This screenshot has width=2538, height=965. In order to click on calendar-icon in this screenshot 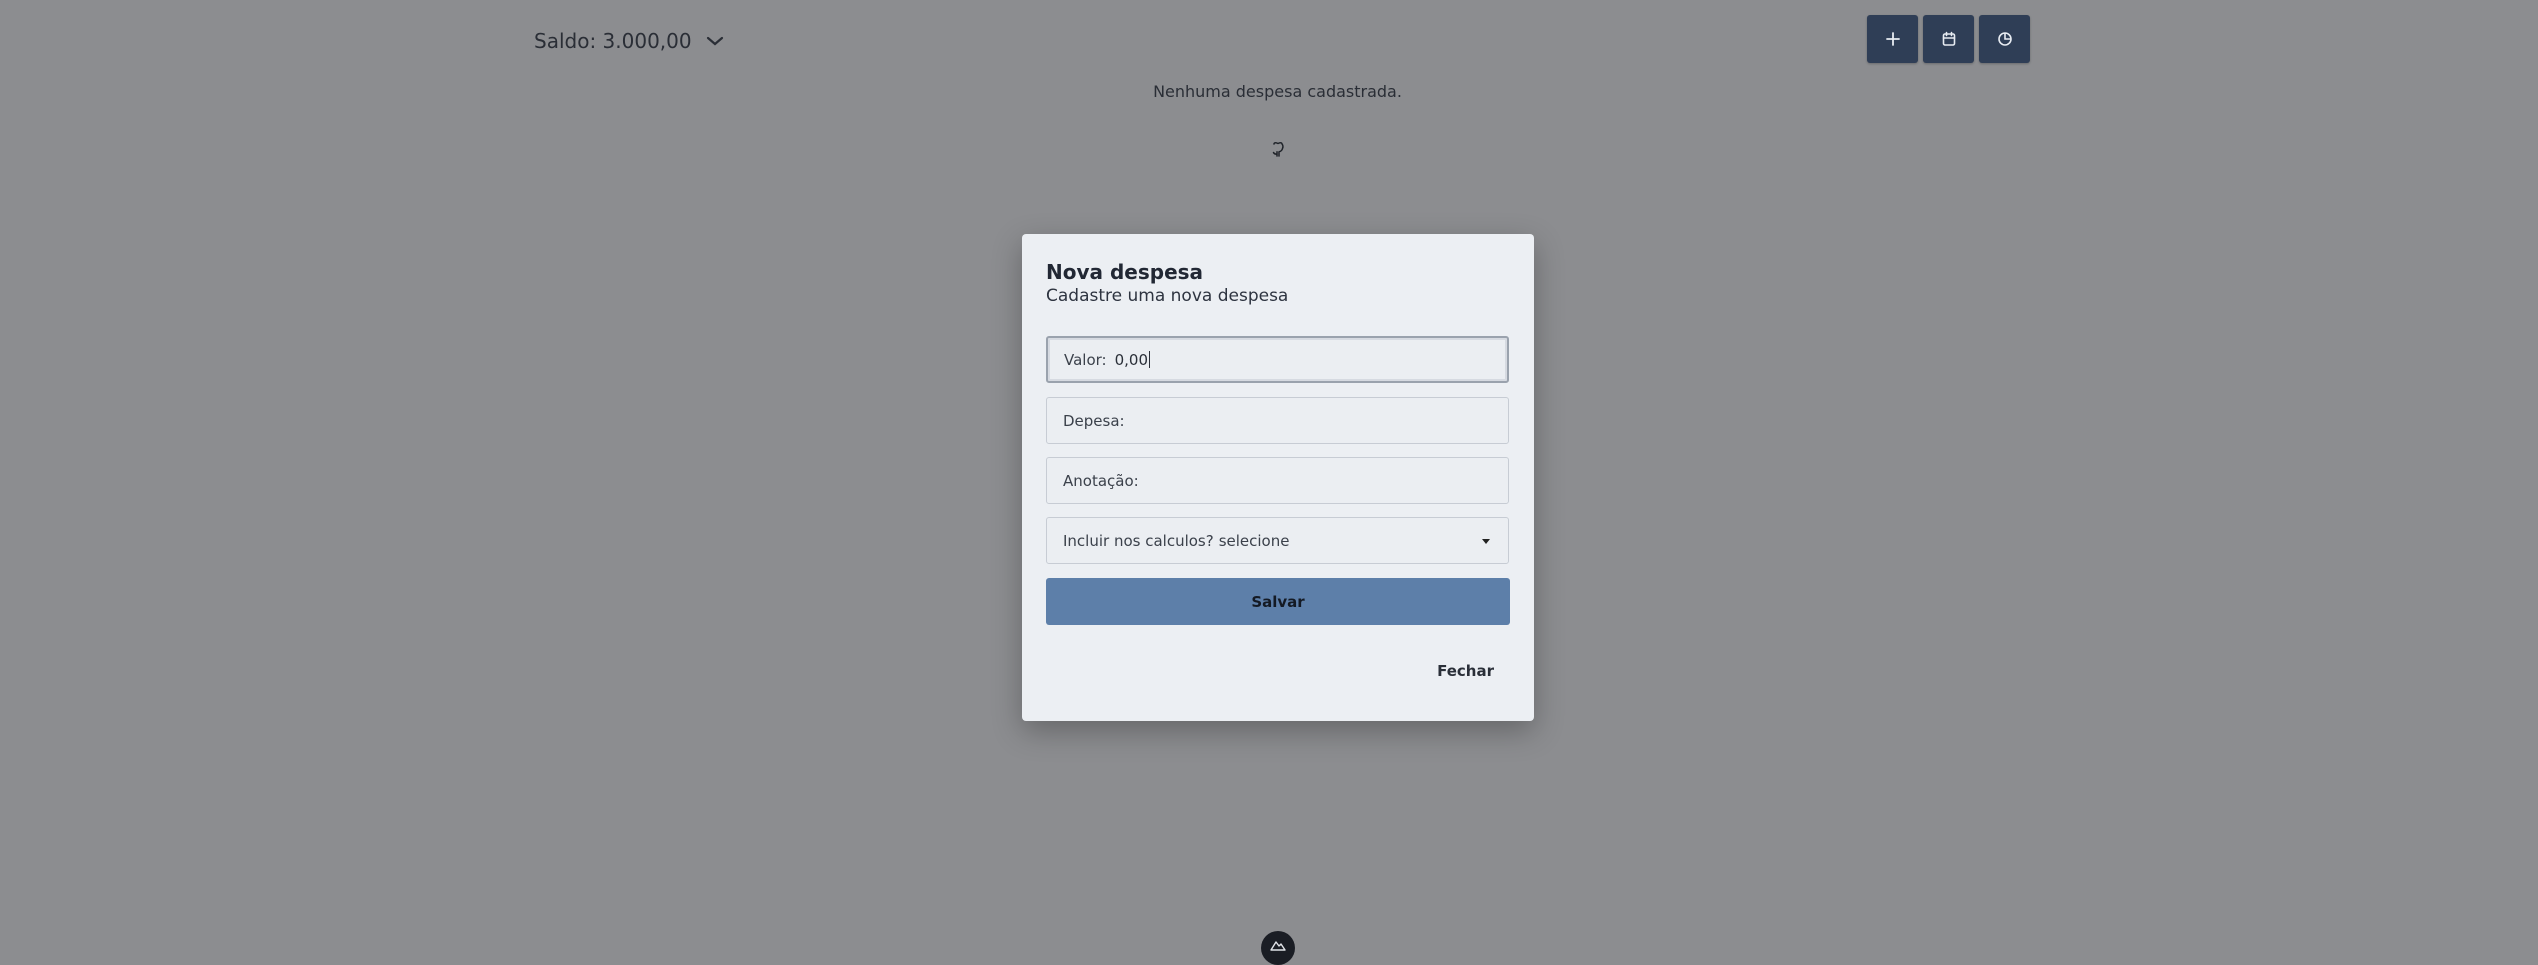, I will do `click(1948, 38)`.